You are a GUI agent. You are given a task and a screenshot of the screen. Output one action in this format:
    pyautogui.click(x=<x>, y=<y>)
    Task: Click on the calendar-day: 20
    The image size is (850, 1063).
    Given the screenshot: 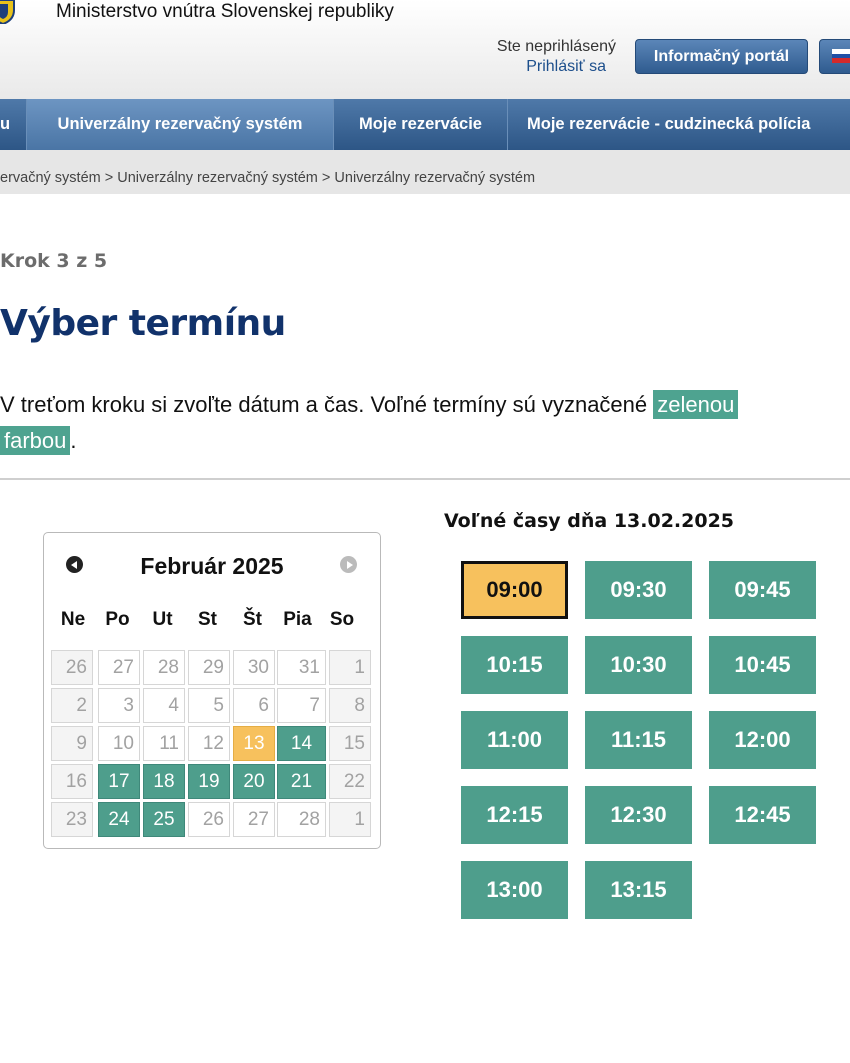 What is the action you would take?
    pyautogui.click(x=254, y=781)
    